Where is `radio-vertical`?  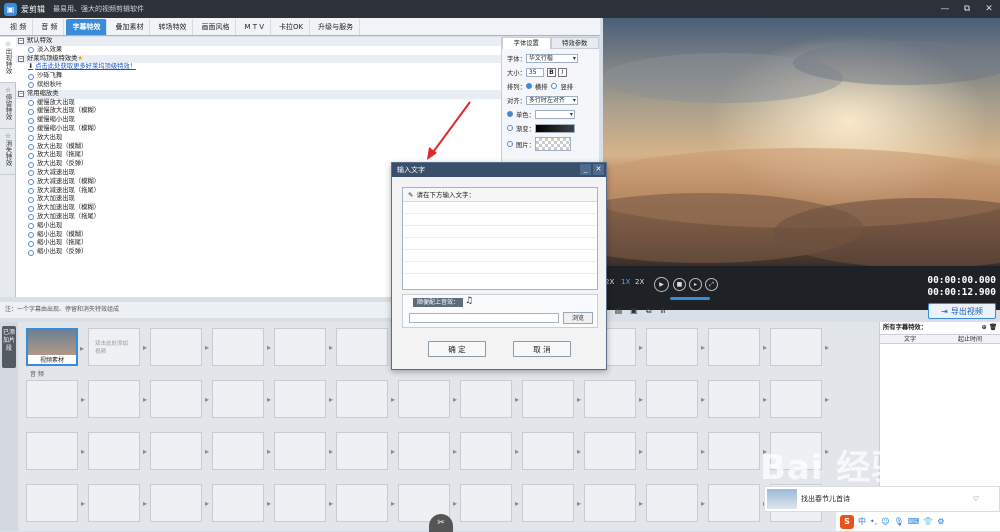 radio-vertical is located at coordinates (554, 86).